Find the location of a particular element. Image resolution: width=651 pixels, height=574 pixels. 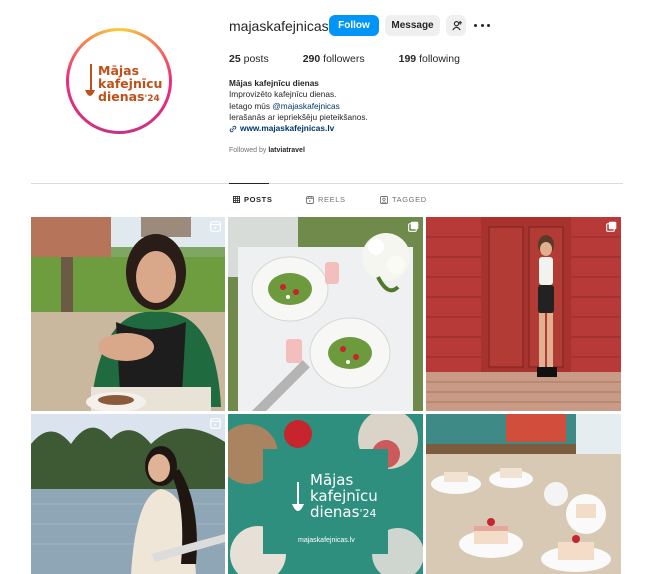

follow-button: Follow is located at coordinates (354, 25).